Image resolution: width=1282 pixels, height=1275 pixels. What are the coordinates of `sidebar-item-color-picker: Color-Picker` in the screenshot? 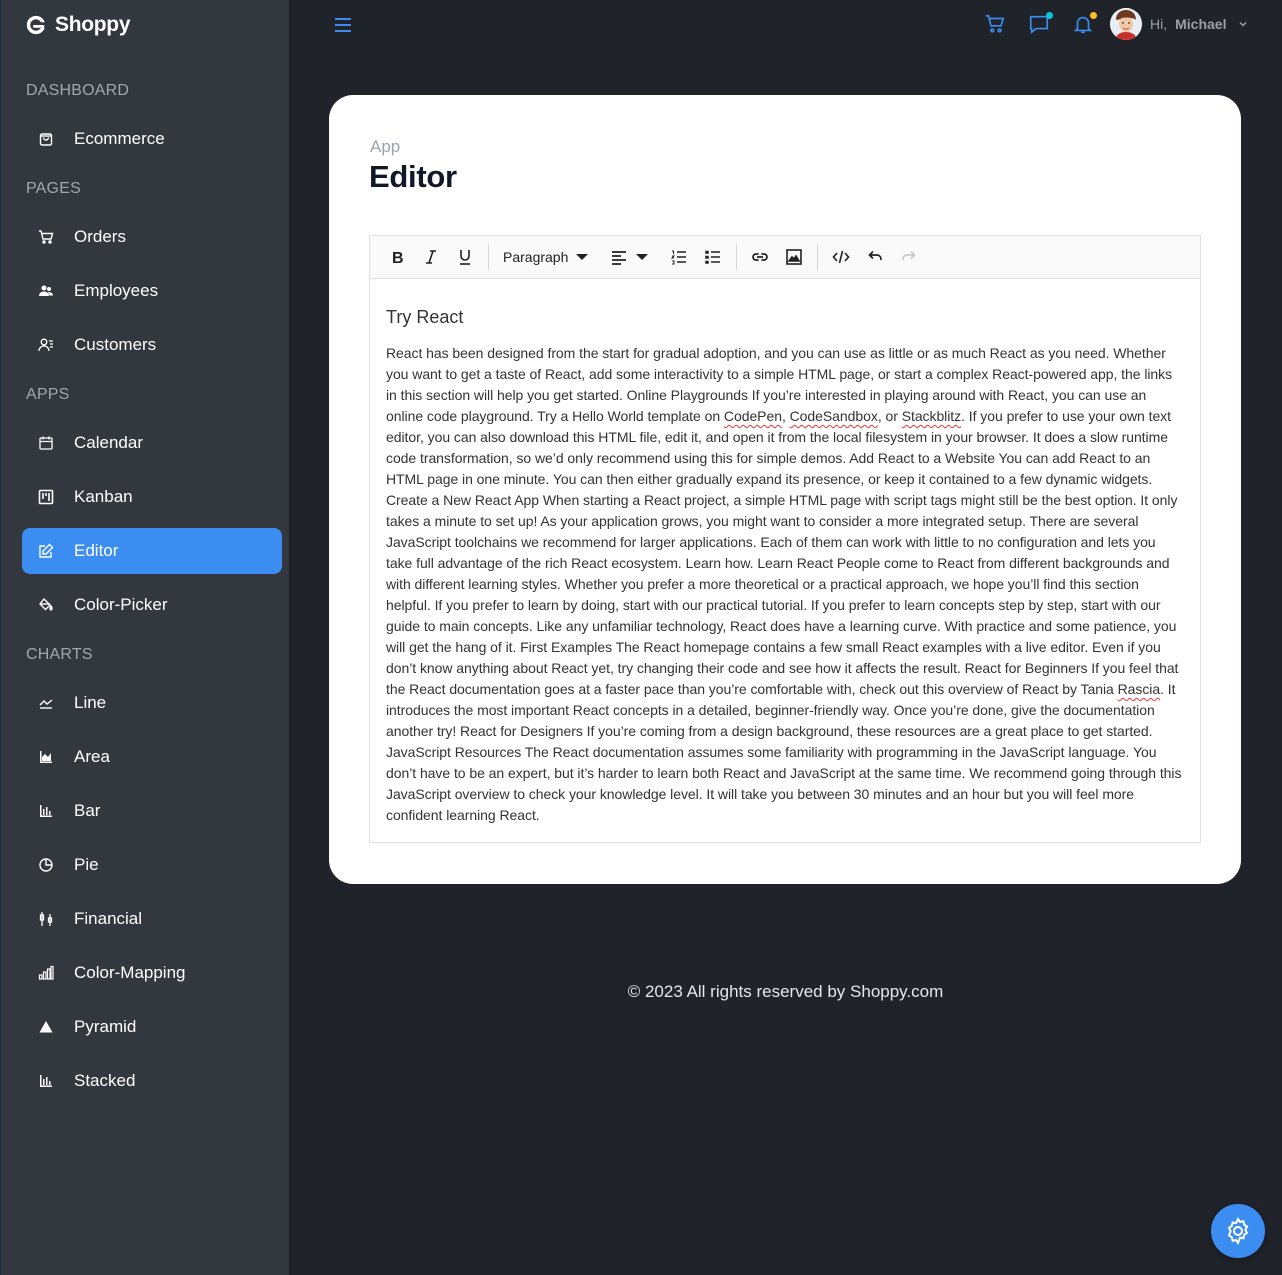 It's located at (152, 605).